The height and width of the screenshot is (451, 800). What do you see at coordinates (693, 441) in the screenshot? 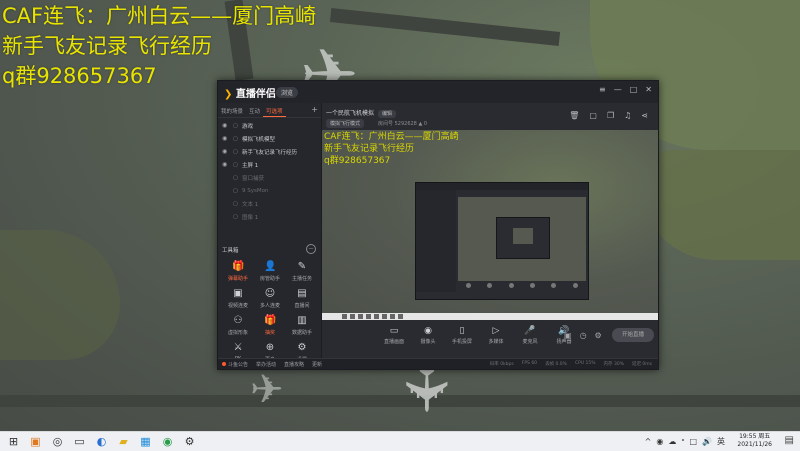
I see `display-icon: □` at bounding box center [693, 441].